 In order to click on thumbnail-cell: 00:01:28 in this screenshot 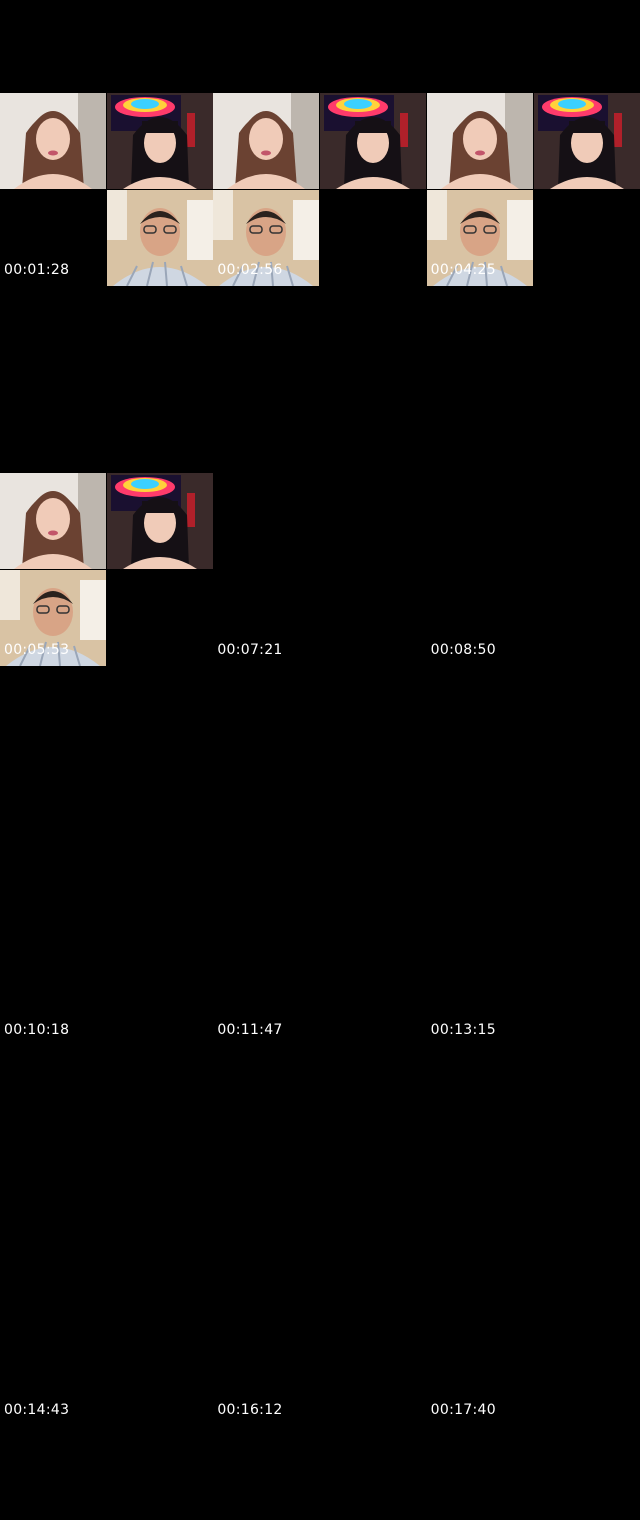, I will do `click(106, 190)`.